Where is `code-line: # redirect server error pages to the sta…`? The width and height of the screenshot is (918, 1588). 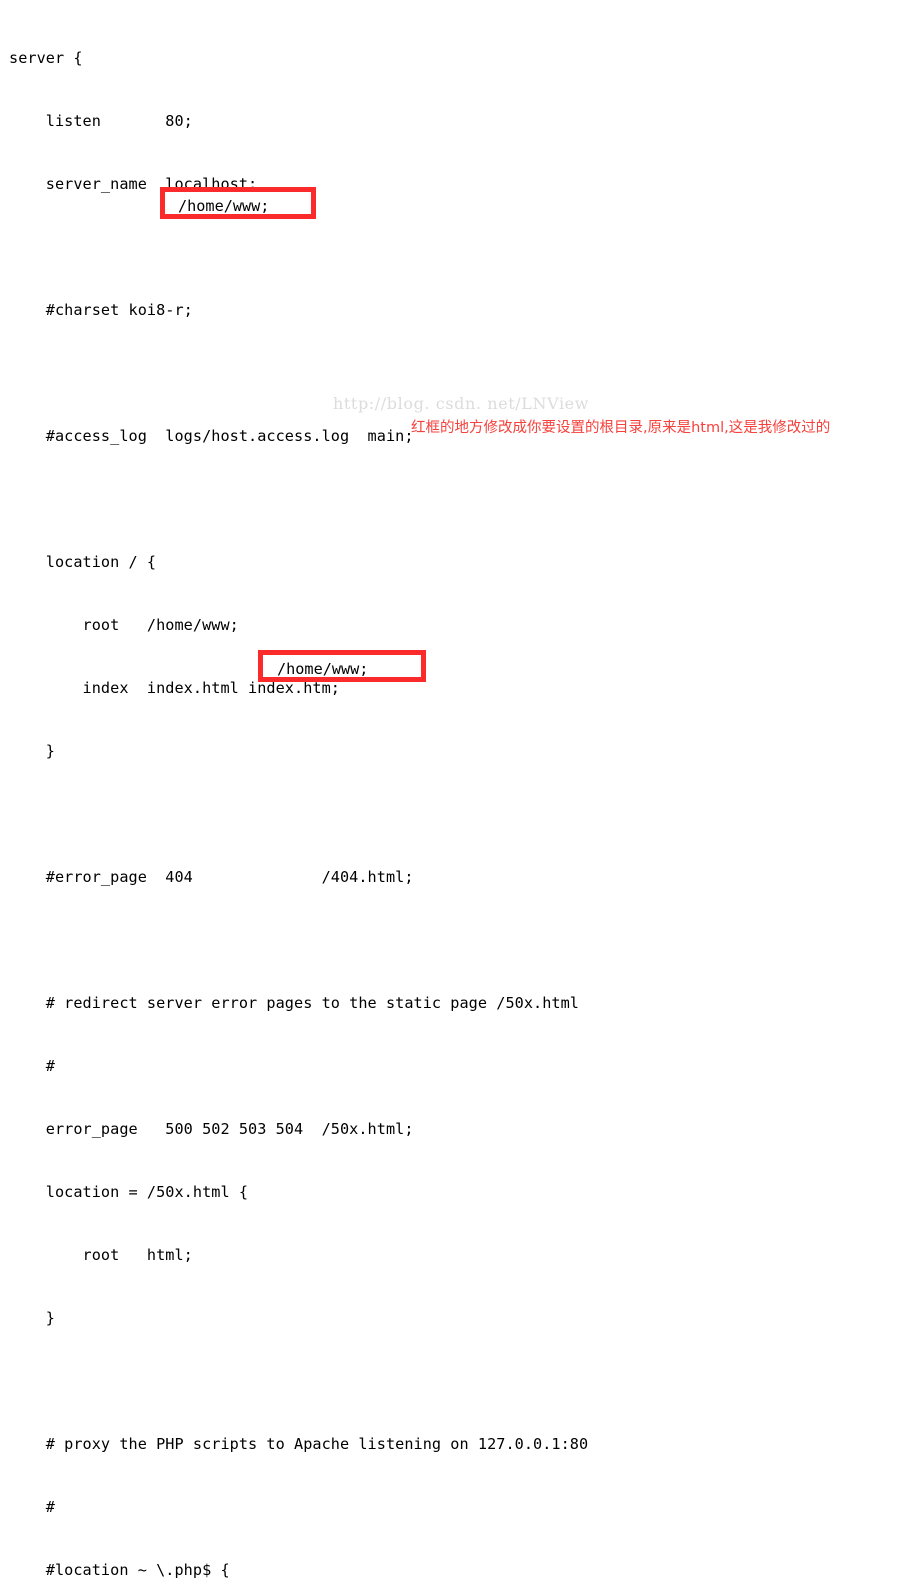
code-line: # redirect server error pages to the sta… is located at coordinates (294, 1003).